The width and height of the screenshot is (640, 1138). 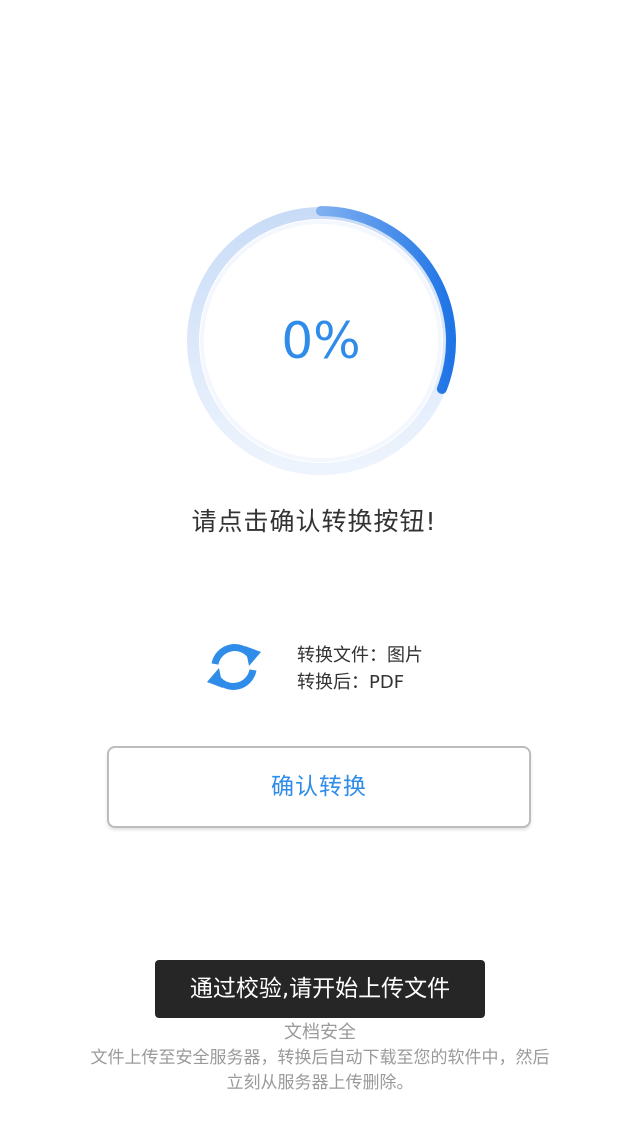 I want to click on security-title: 文档安全, so click(x=320, y=1032).